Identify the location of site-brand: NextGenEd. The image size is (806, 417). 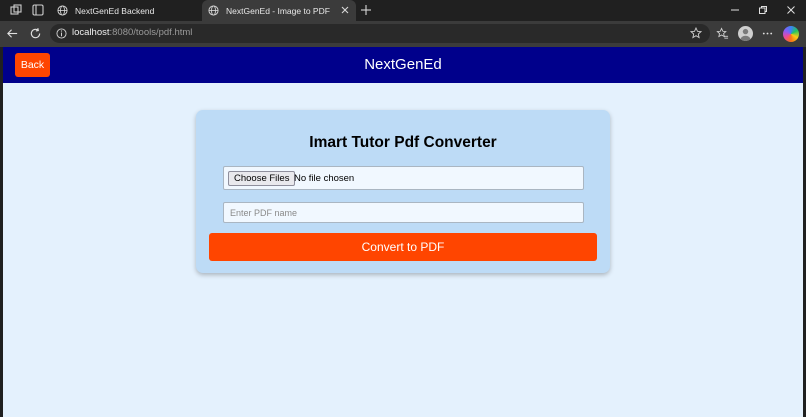
(403, 64).